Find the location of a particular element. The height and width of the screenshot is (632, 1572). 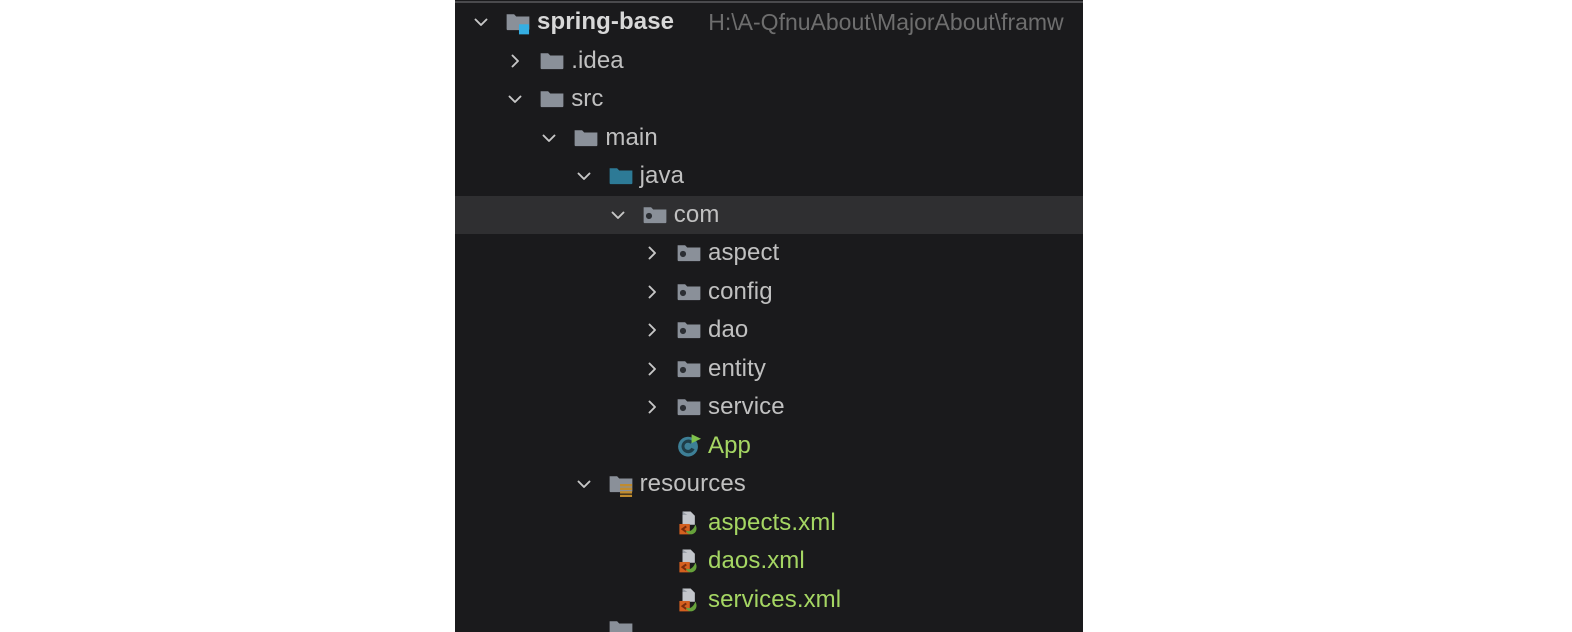

tree-row-label: entity is located at coordinates (737, 368).